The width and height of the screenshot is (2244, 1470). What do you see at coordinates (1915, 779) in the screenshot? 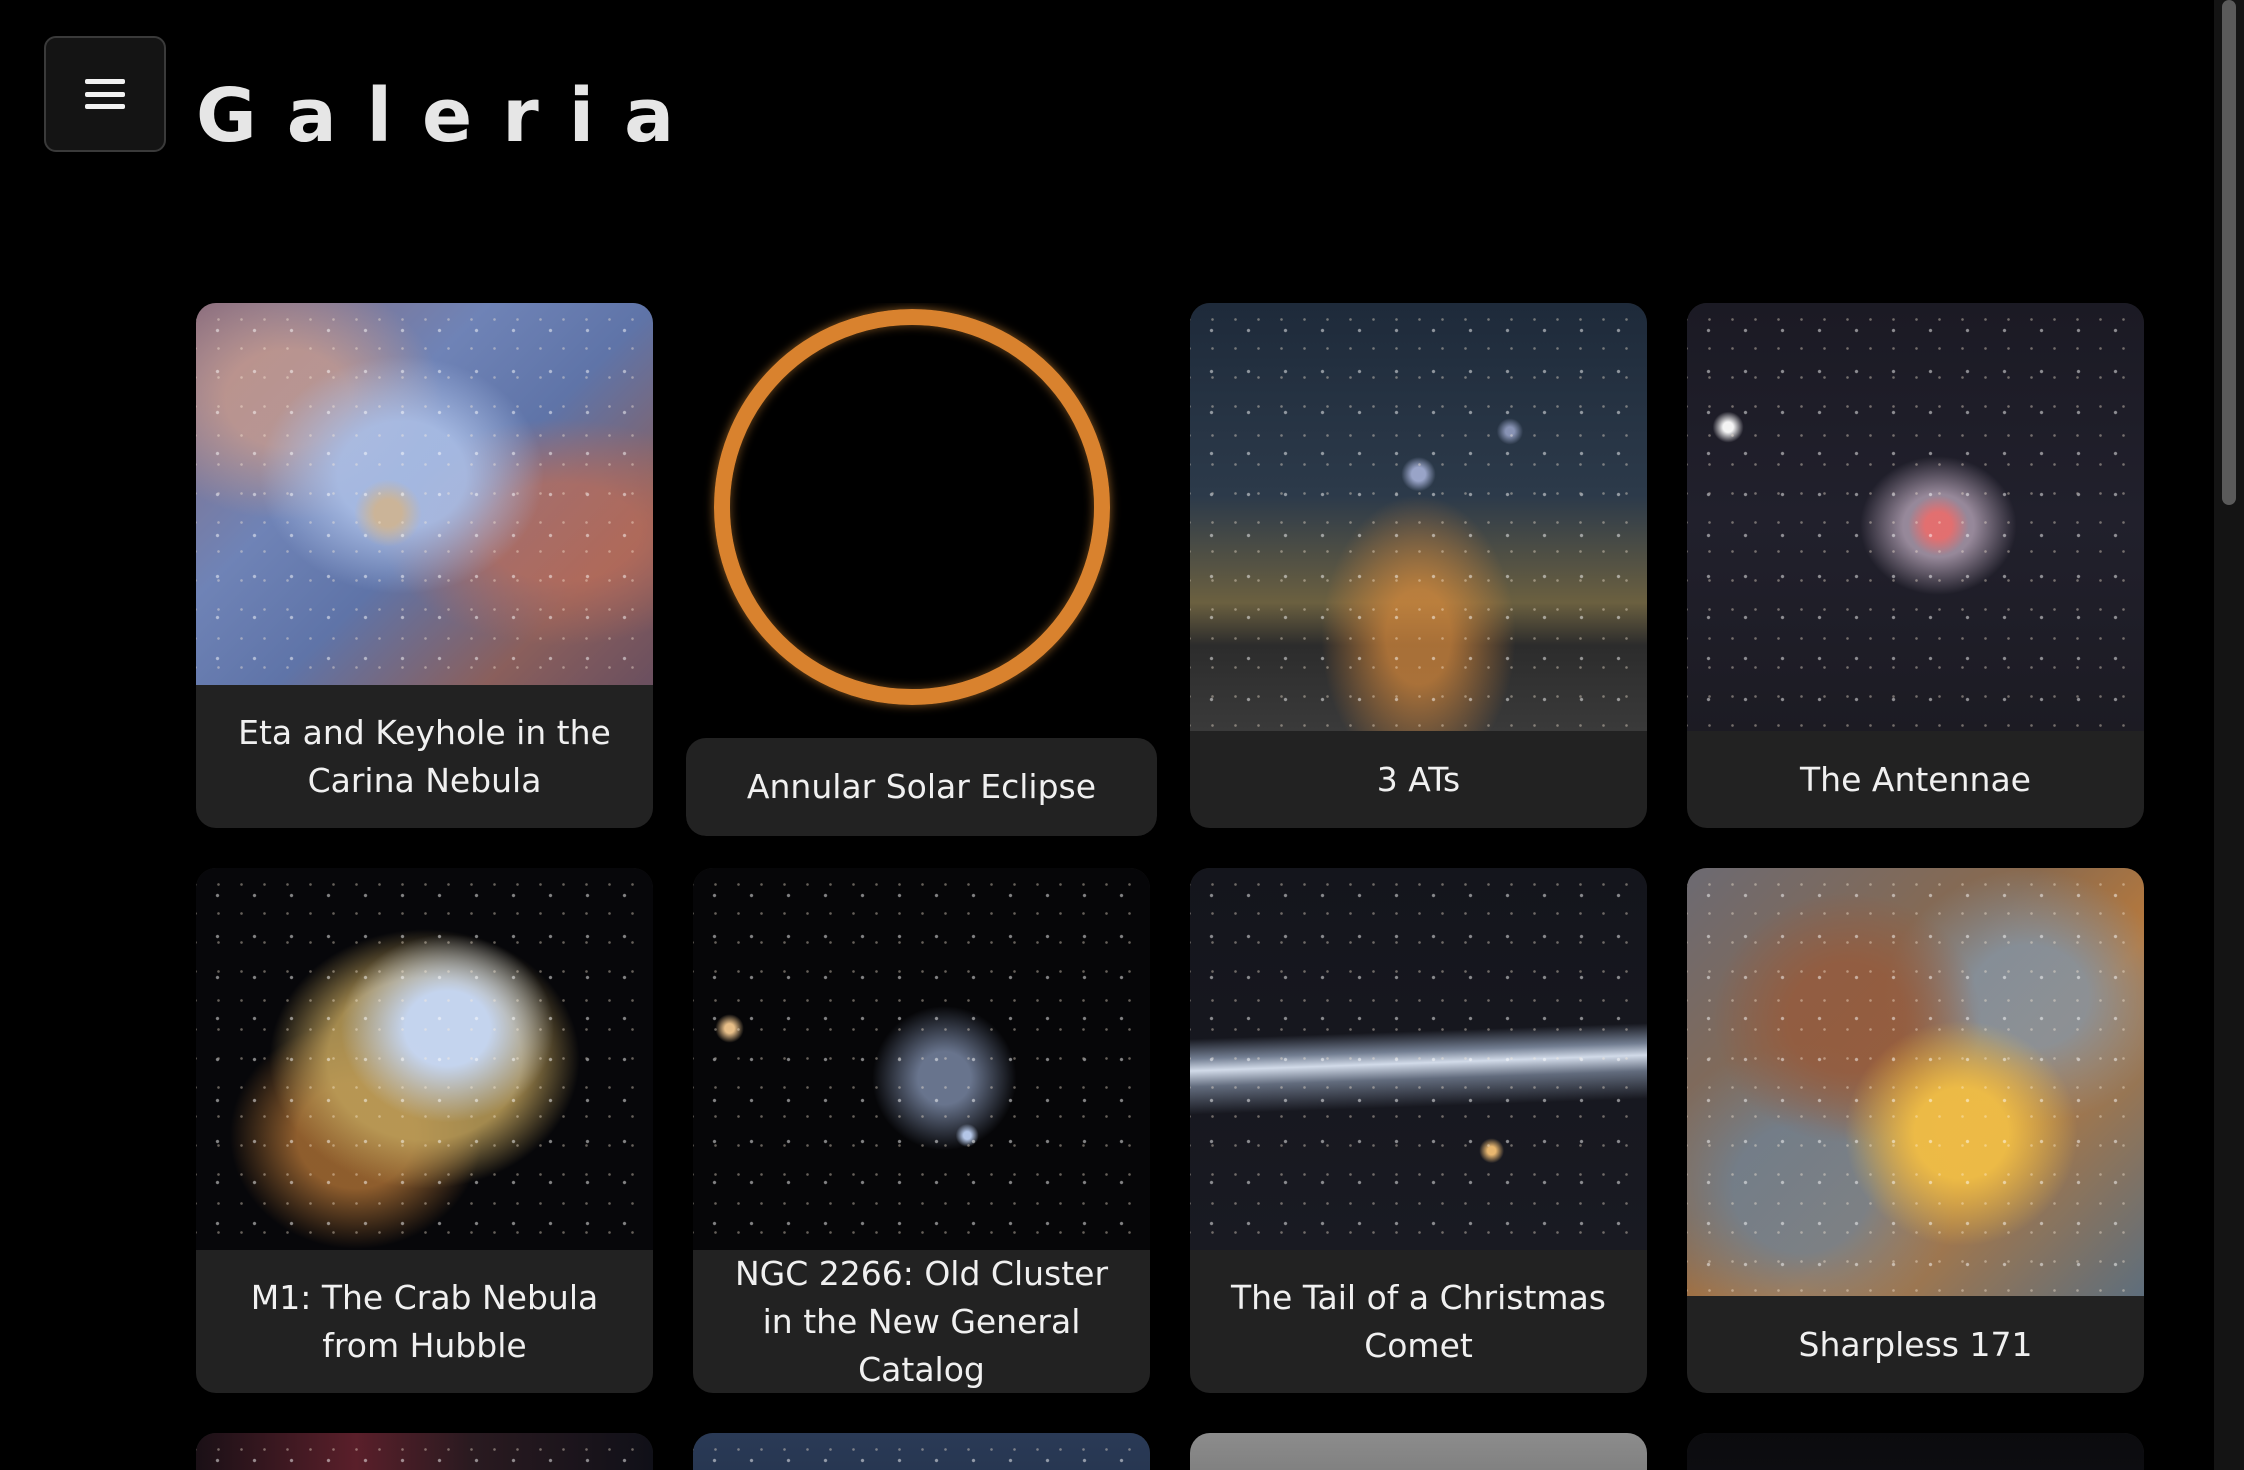
I see `gallery-caption: The Antennae` at bounding box center [1915, 779].